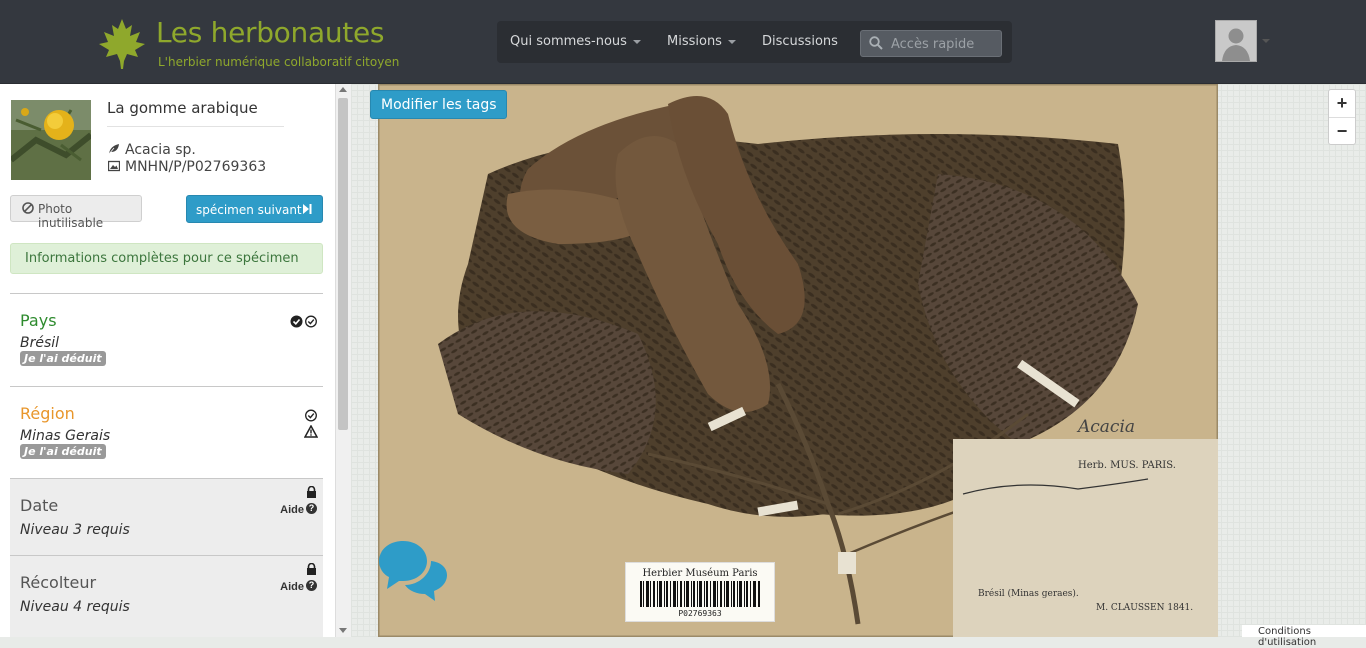  What do you see at coordinates (195, 126) in the screenshot?
I see `divider` at bounding box center [195, 126].